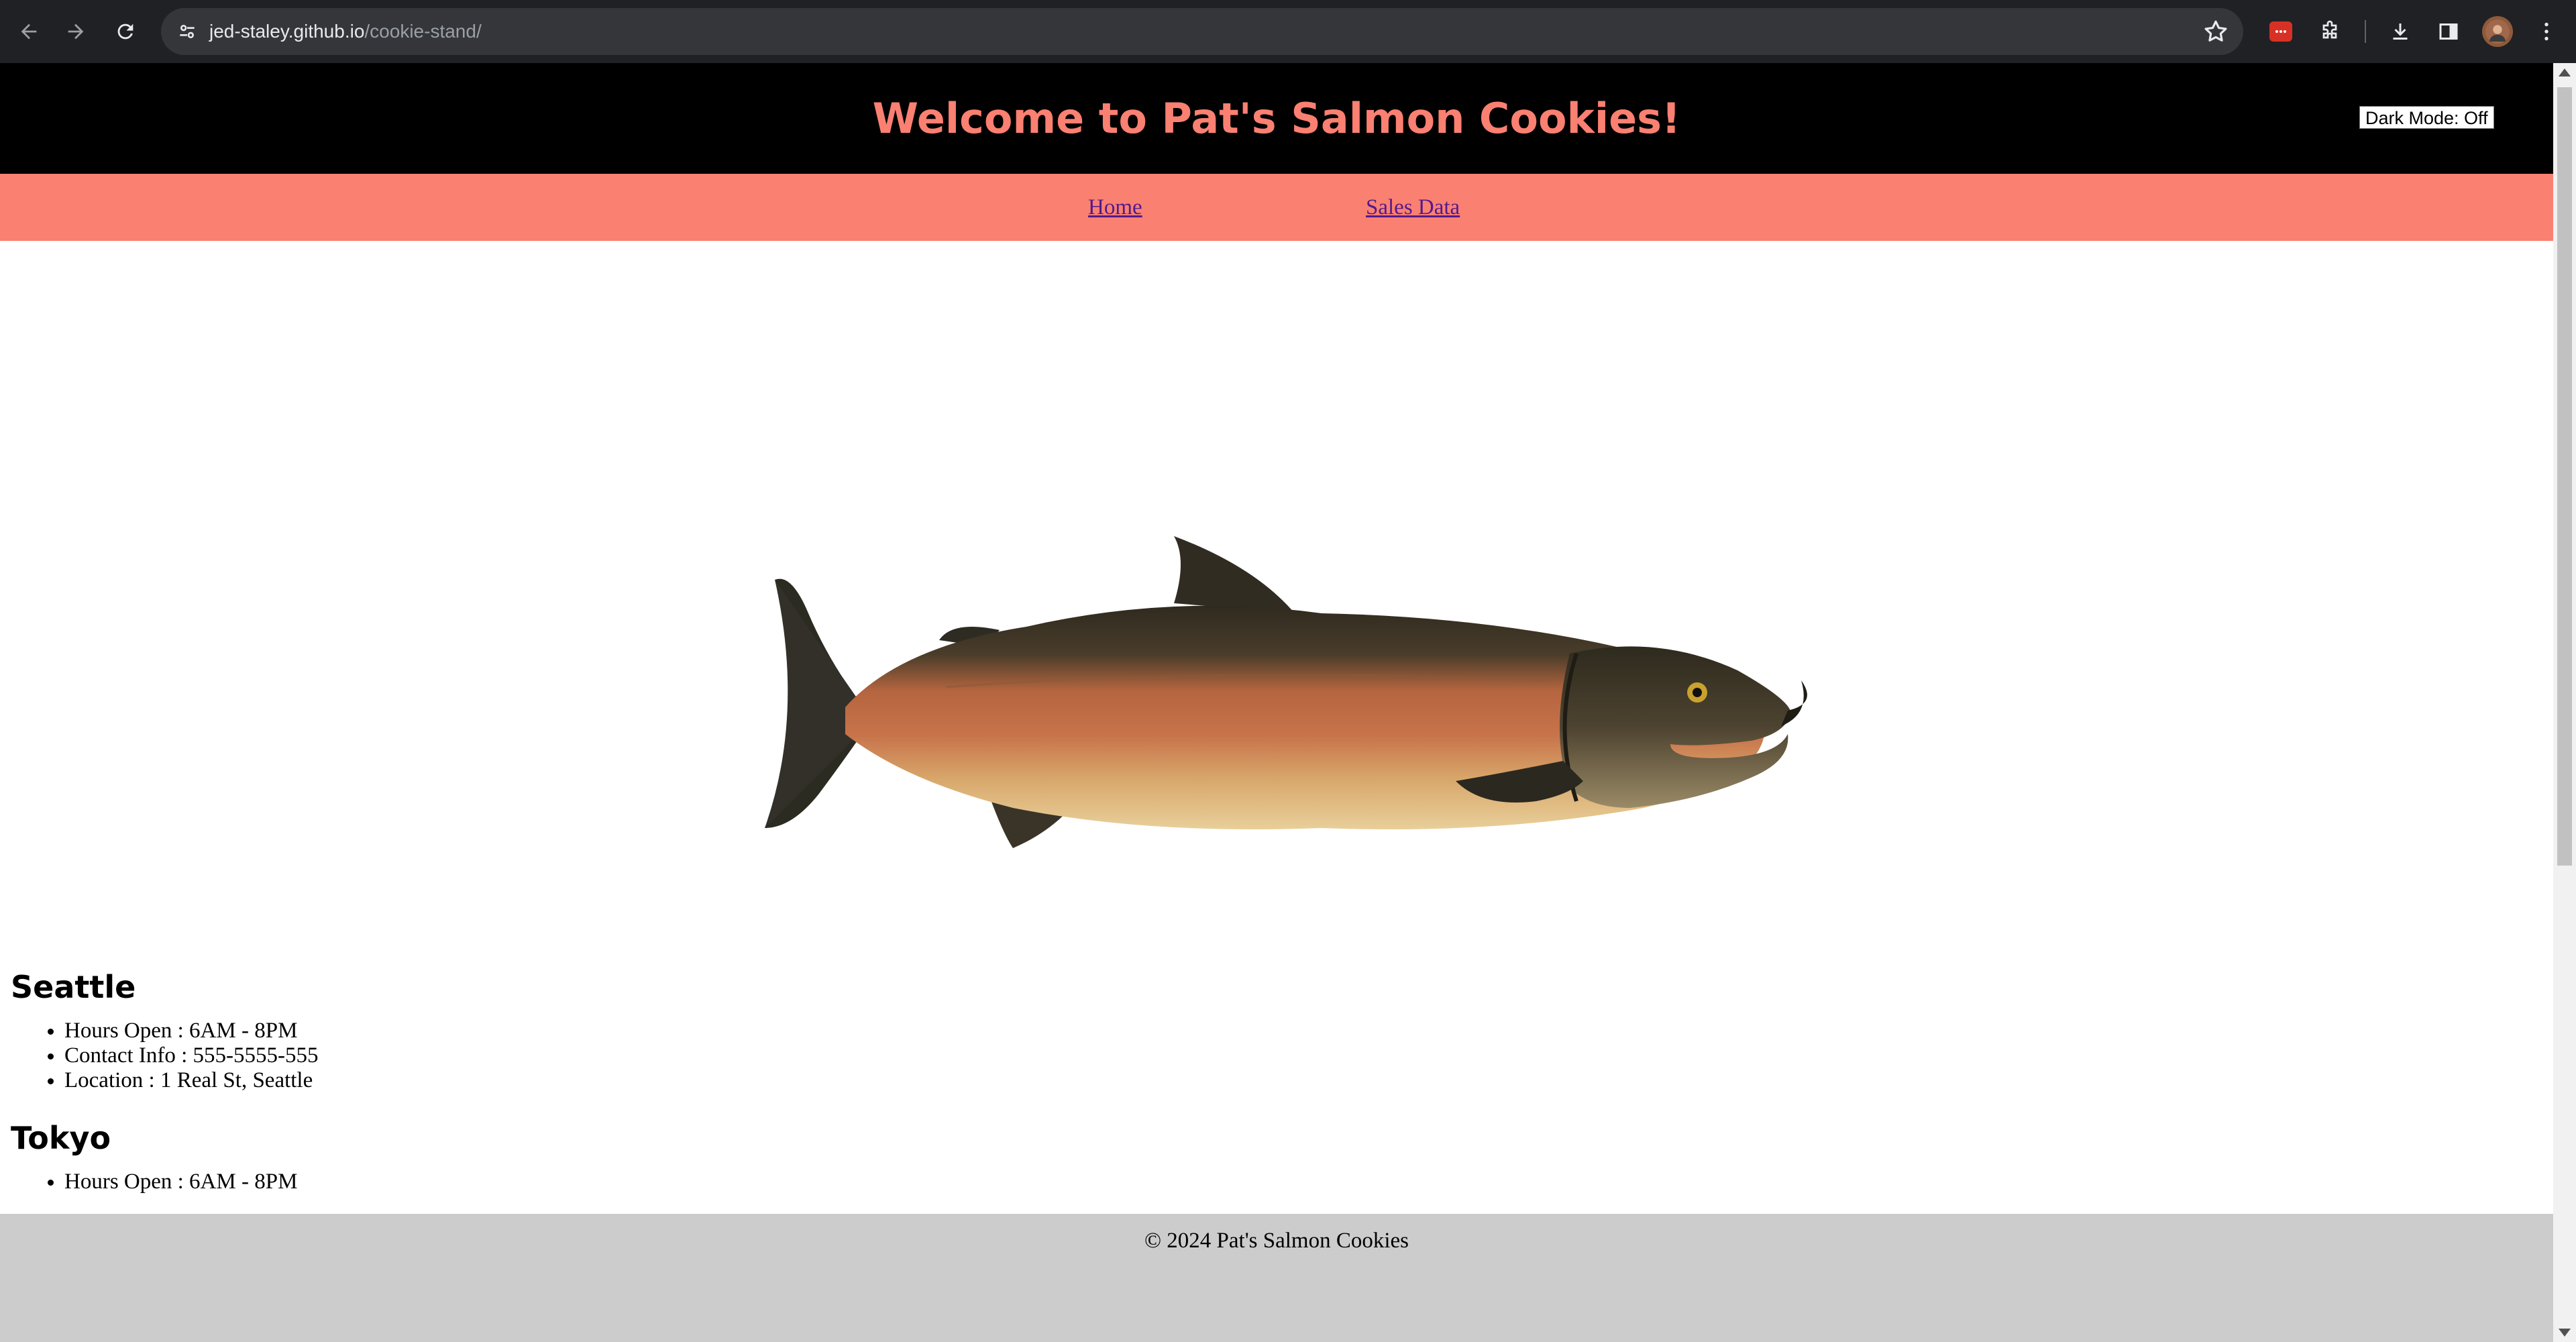 The image size is (2576, 1342). I want to click on site-settings-button, so click(187, 31).